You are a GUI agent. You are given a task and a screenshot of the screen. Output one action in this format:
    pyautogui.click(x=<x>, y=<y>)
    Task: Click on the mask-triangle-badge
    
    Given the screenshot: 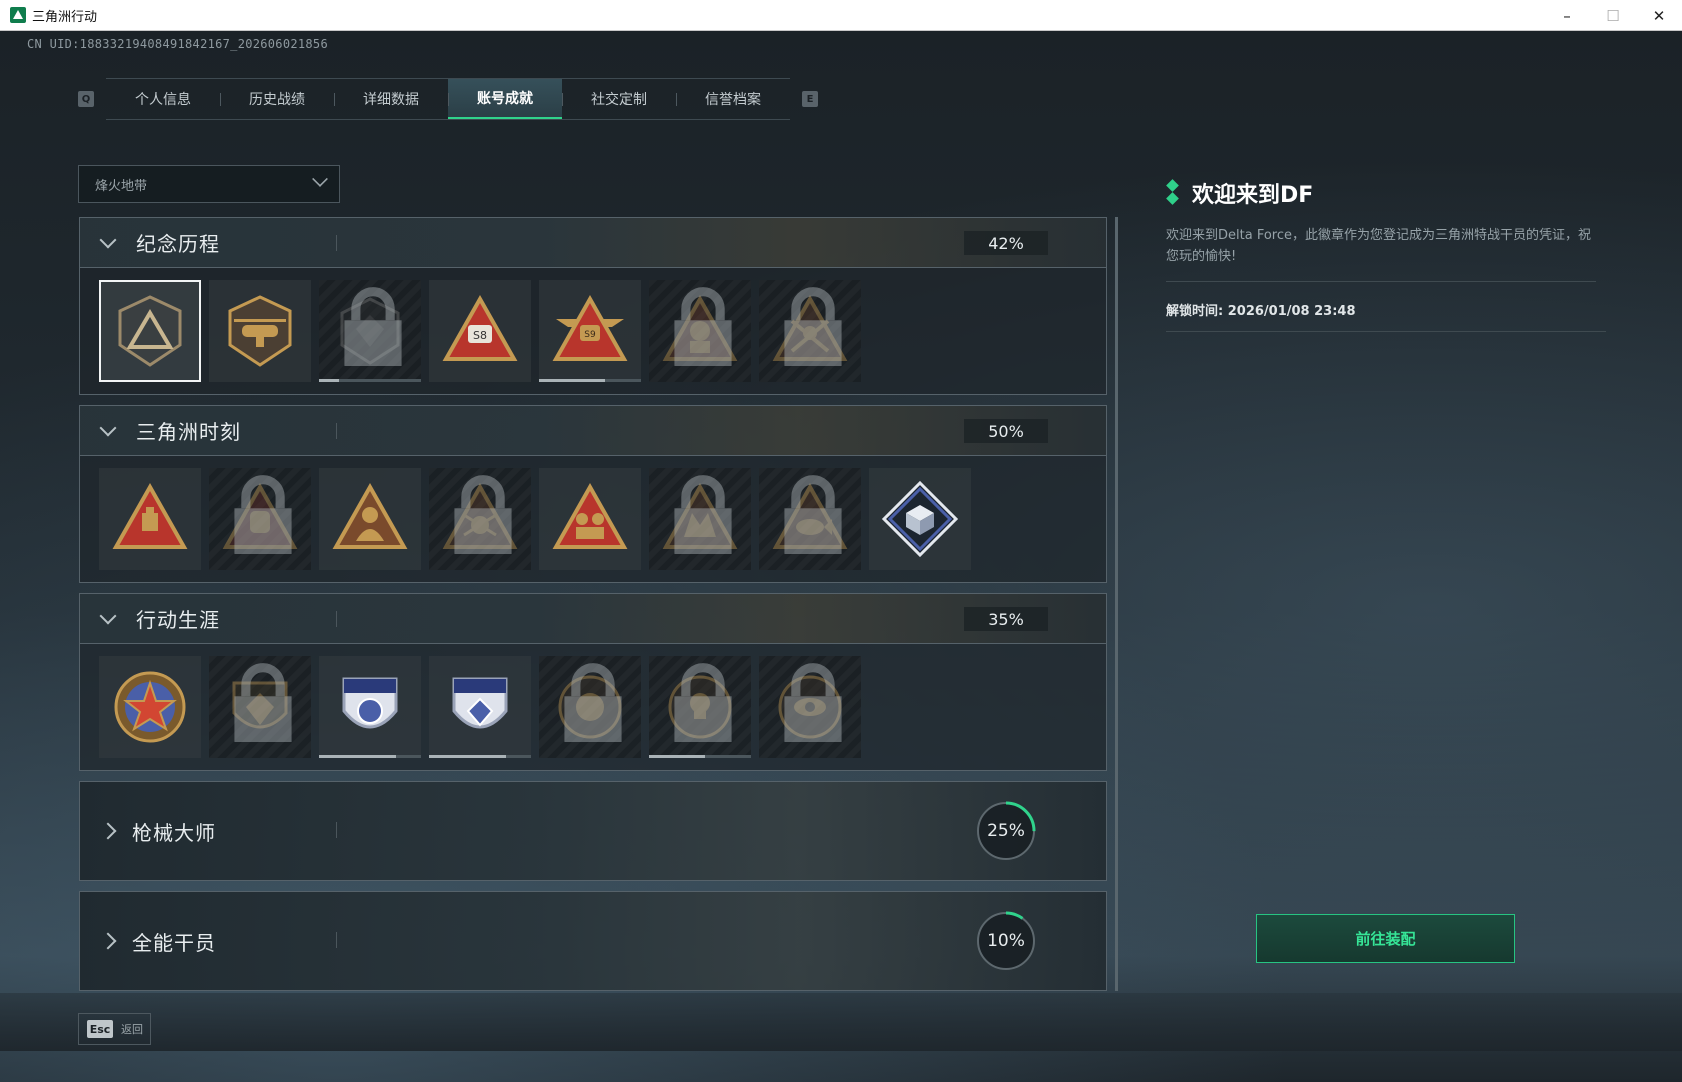 What is the action you would take?
    pyautogui.click(x=260, y=519)
    